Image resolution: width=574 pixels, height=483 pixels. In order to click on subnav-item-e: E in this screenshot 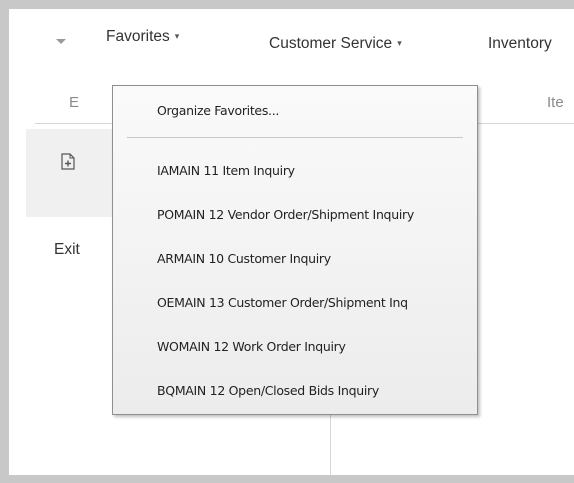, I will do `click(74, 102)`.